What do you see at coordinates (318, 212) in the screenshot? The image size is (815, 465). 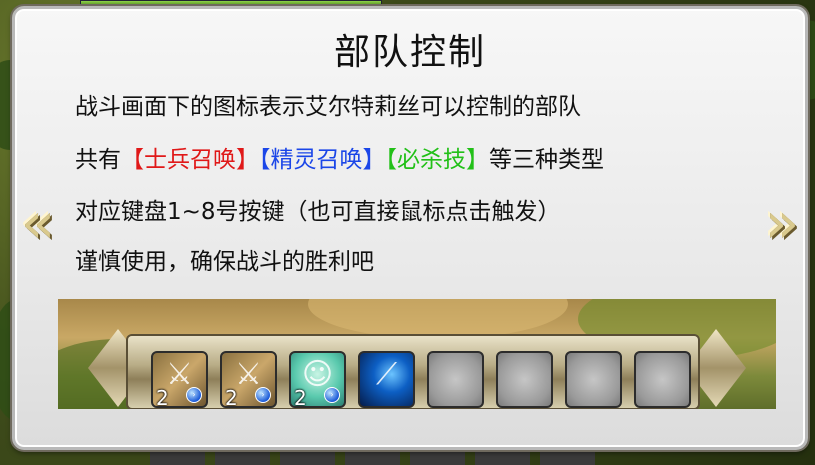 I see `description-line-3: 对应键盘1~8号按键（也可直接鼠标点击触发）` at bounding box center [318, 212].